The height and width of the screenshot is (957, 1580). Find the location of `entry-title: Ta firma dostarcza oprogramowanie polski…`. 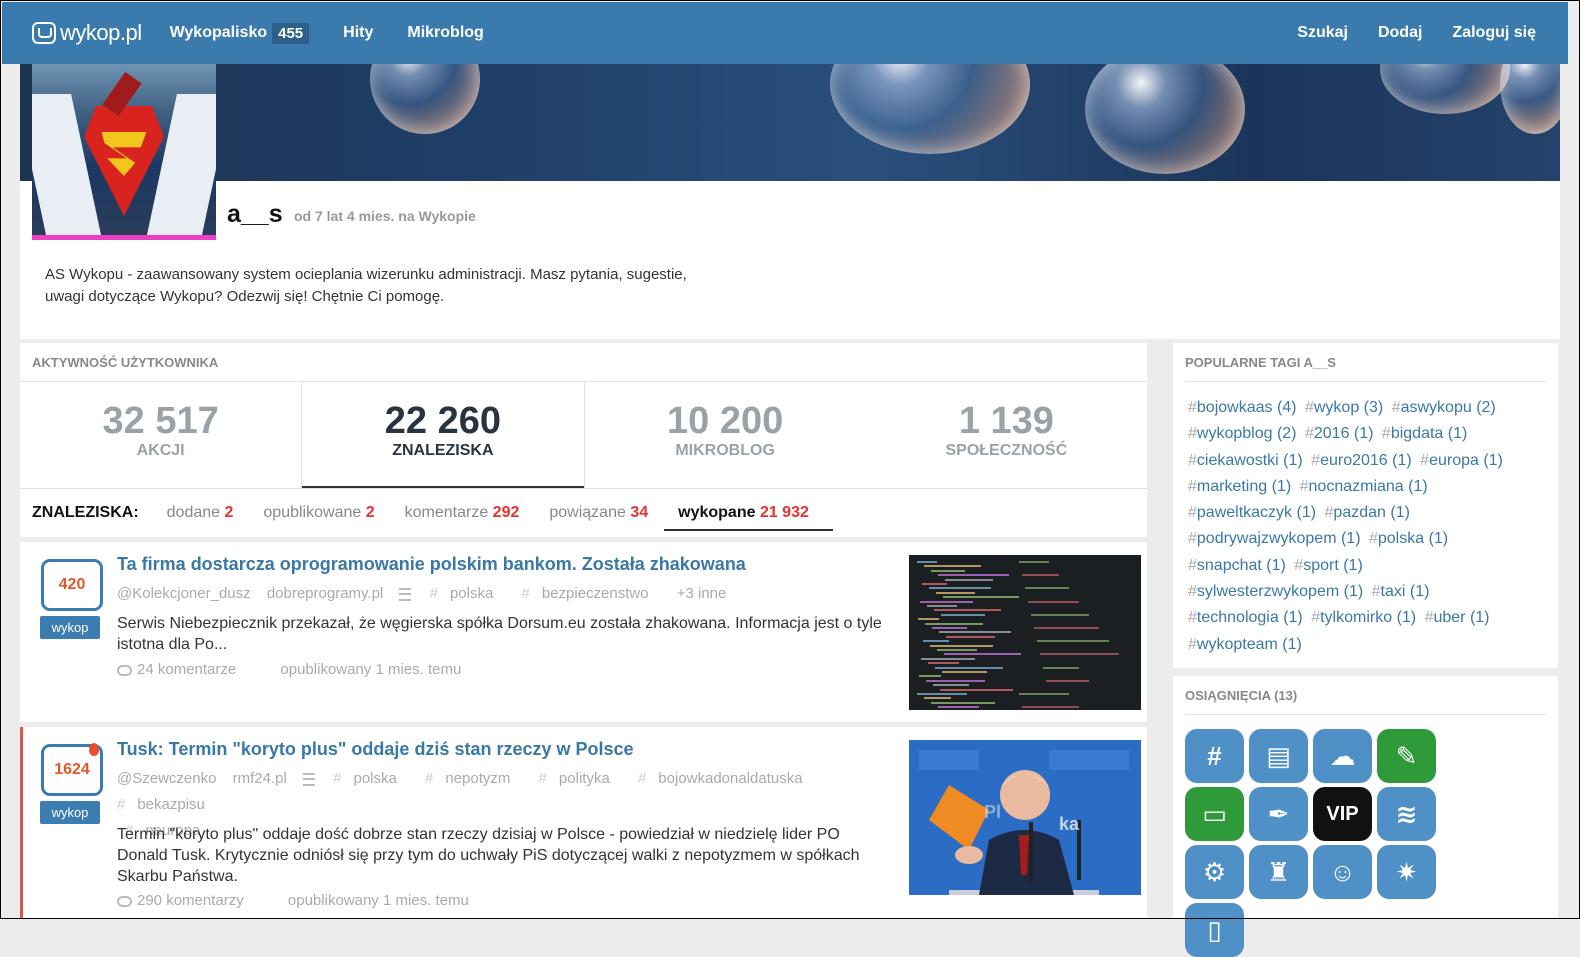

entry-title: Ta firma dostarcza oprogramowanie polski… is located at coordinates (431, 564).